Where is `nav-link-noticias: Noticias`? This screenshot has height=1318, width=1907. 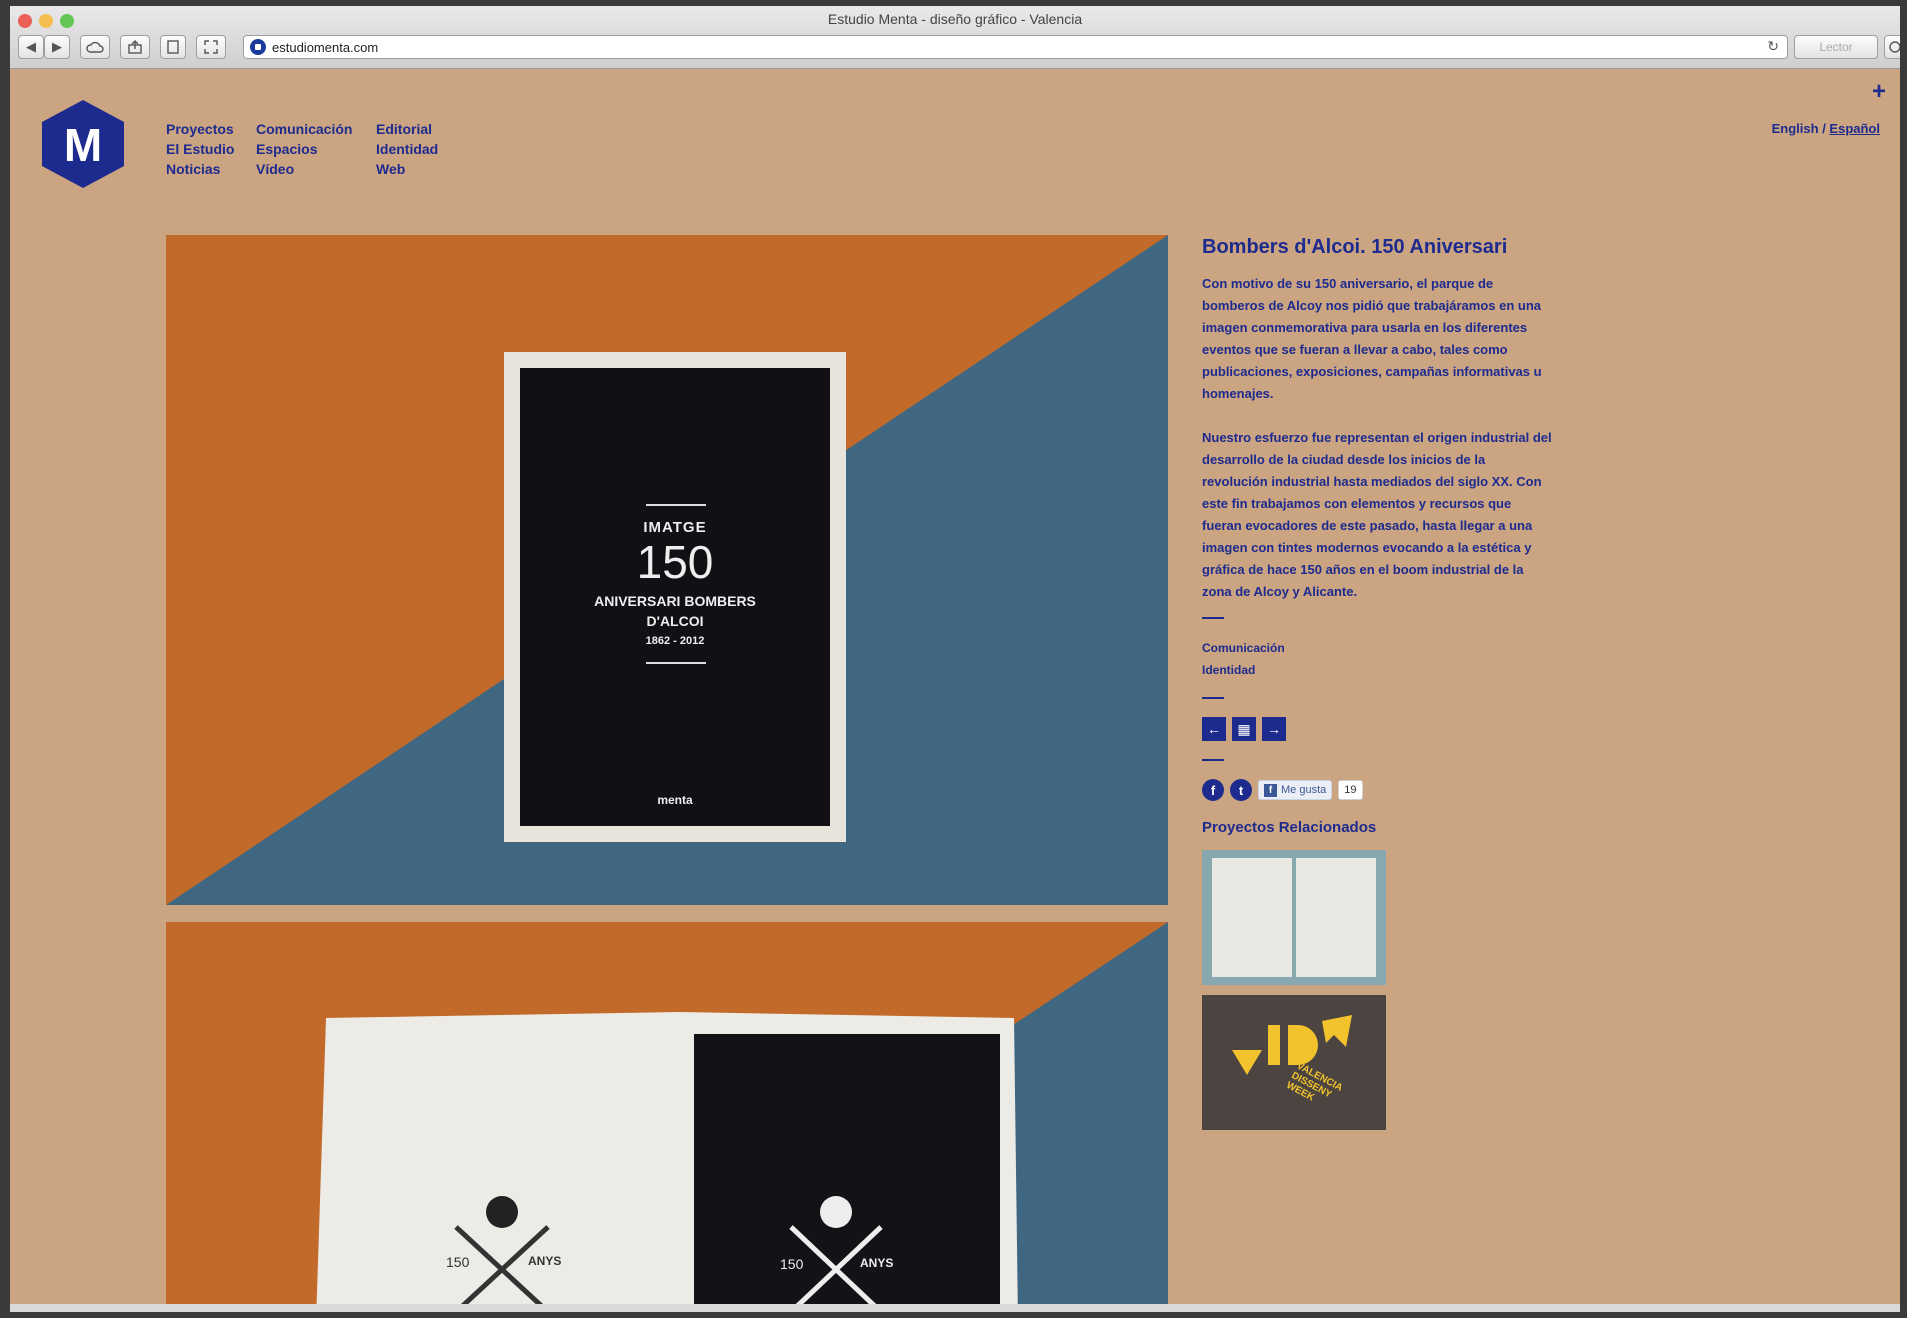
nav-link-noticias: Noticias is located at coordinates (200, 169).